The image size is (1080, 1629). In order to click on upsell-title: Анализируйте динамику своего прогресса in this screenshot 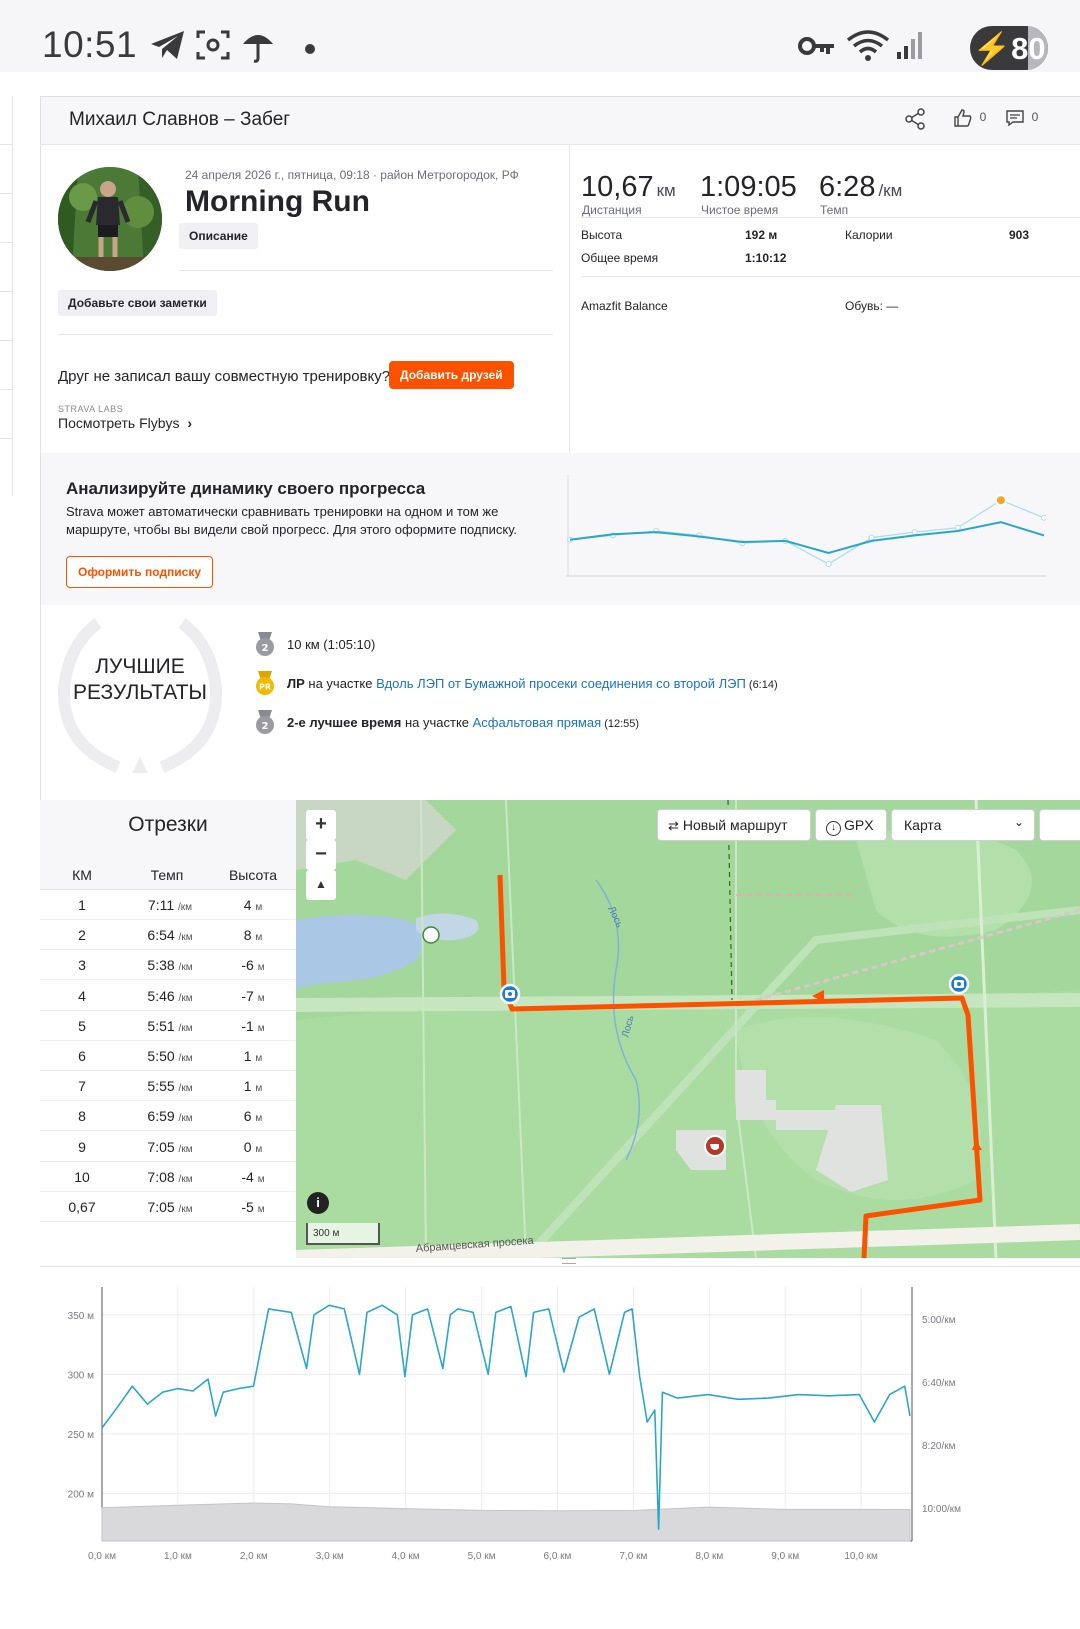, I will do `click(246, 488)`.